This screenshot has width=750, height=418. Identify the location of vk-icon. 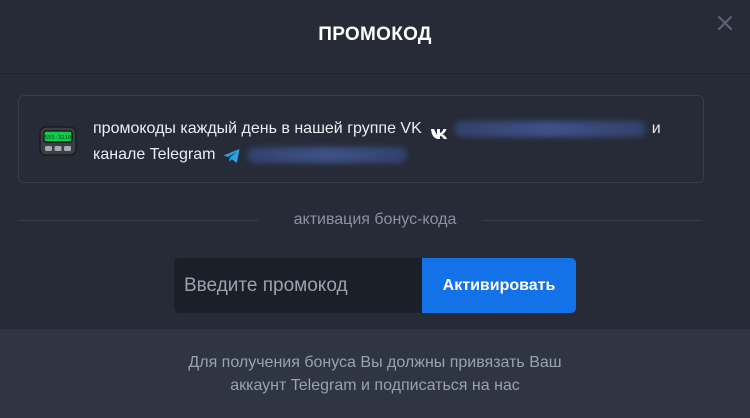
(439, 131).